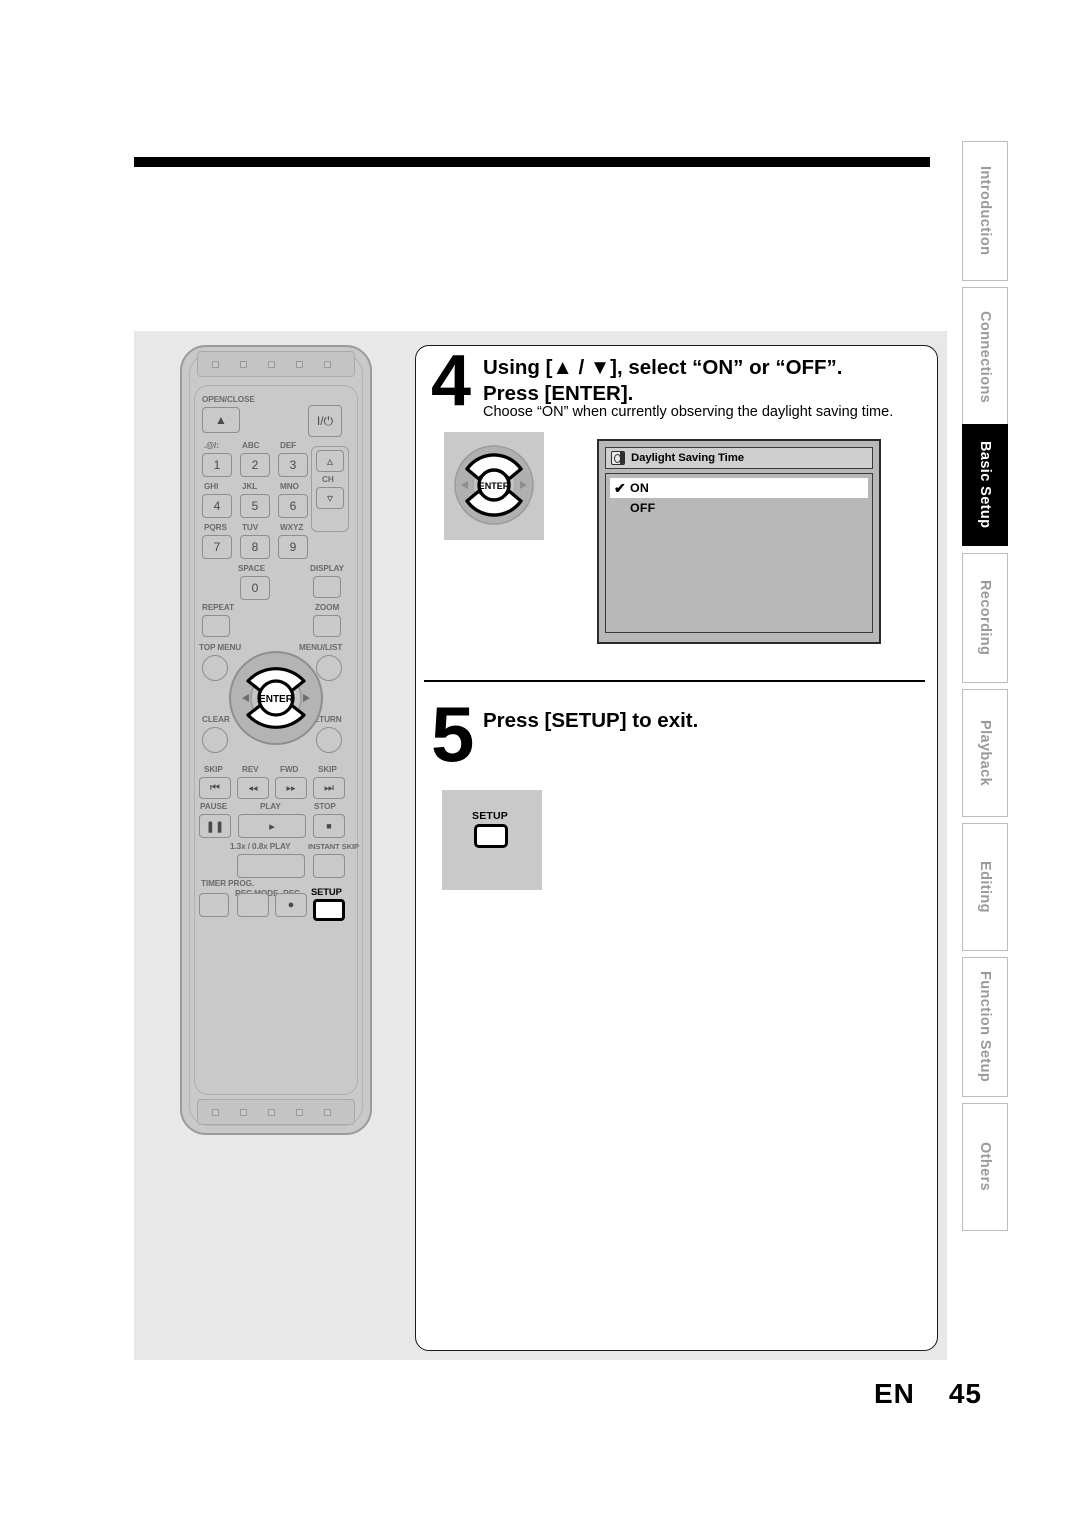 The height and width of the screenshot is (1528, 1080). Describe the element at coordinates (228, 399) in the screenshot. I see `remote-key-label-open-close: OPEN/CLOSE` at that location.